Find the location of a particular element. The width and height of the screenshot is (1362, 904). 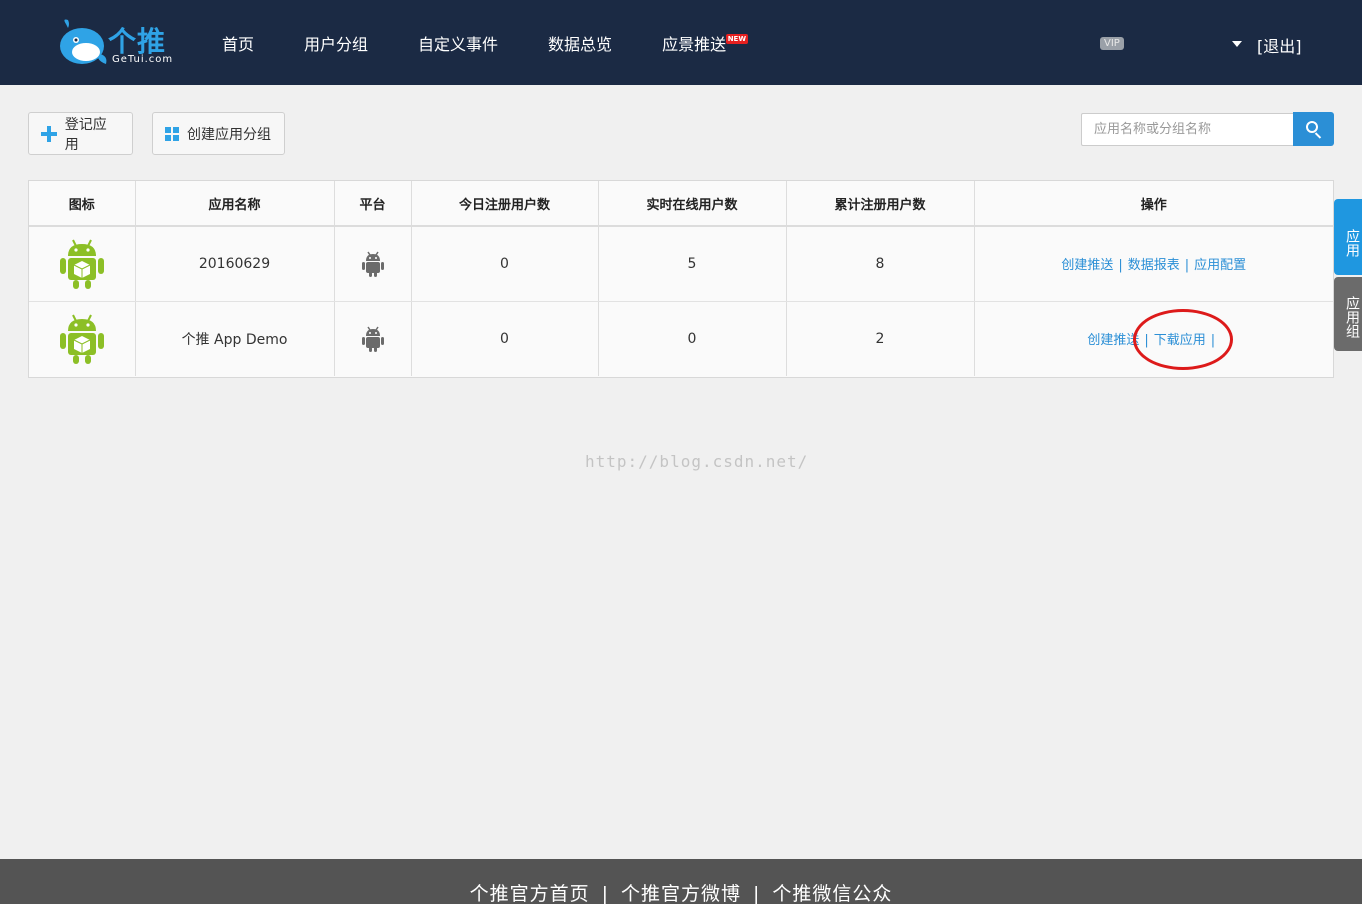

nav-scene-push-label: 应景推送 is located at coordinates (694, 44).